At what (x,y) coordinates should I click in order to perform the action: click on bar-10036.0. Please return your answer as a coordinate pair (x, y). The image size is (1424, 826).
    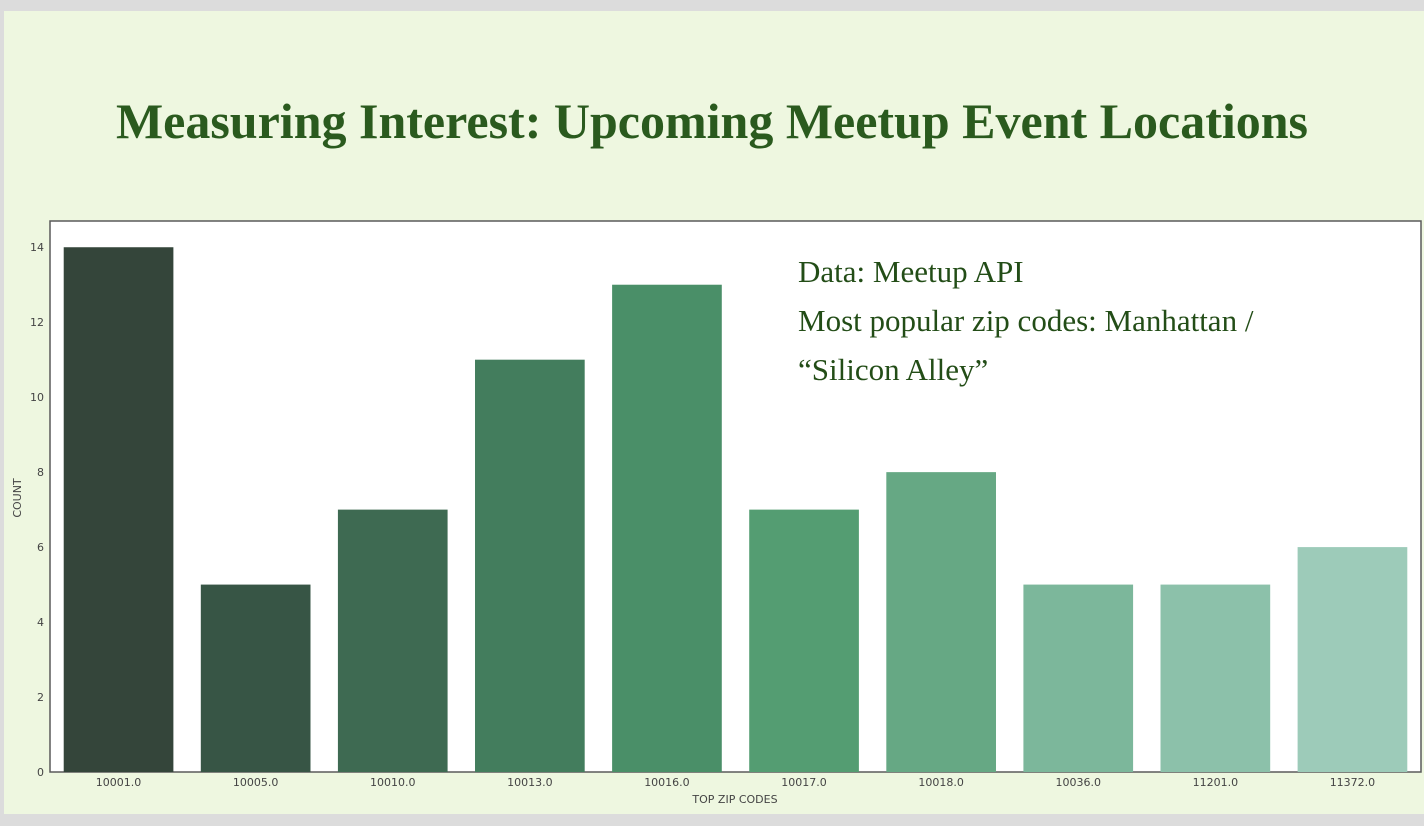
    Looking at the image, I should click on (1078, 678).